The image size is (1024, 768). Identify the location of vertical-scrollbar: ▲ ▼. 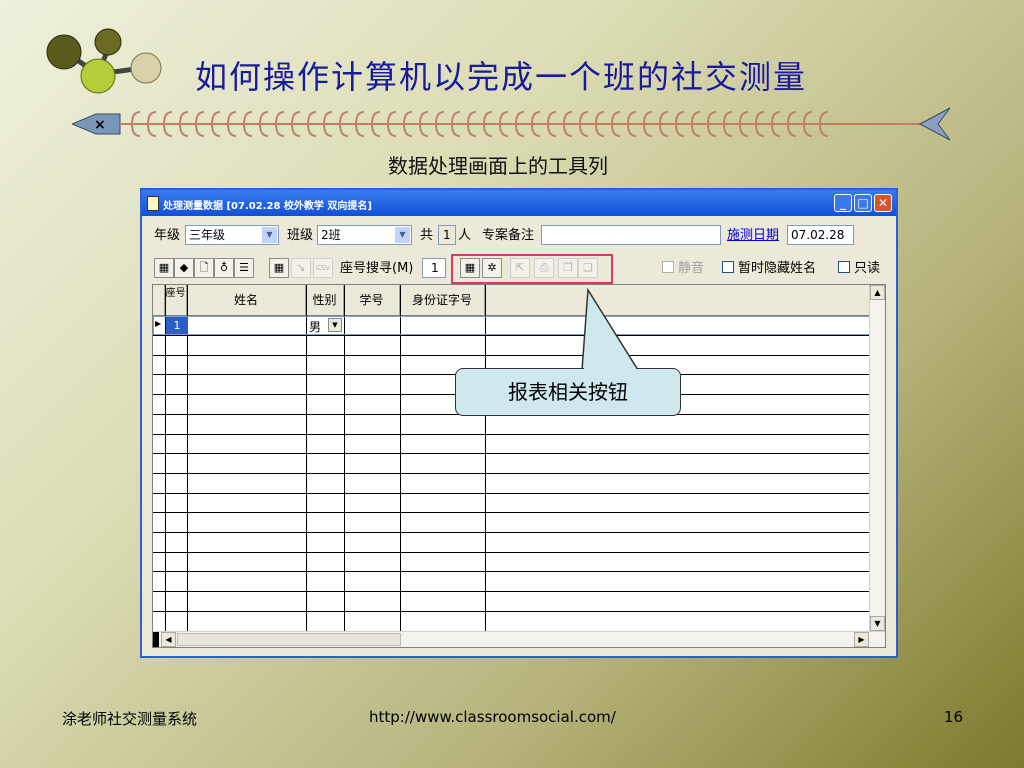
(877, 458).